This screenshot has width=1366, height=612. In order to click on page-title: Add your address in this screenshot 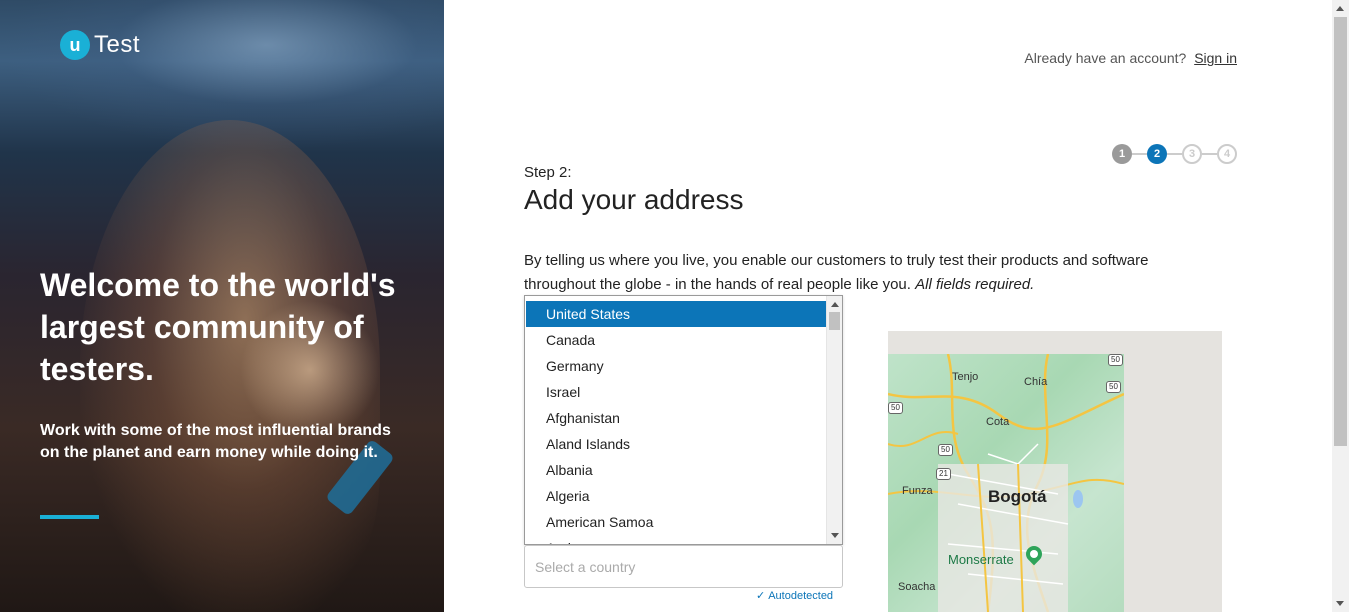, I will do `click(634, 199)`.